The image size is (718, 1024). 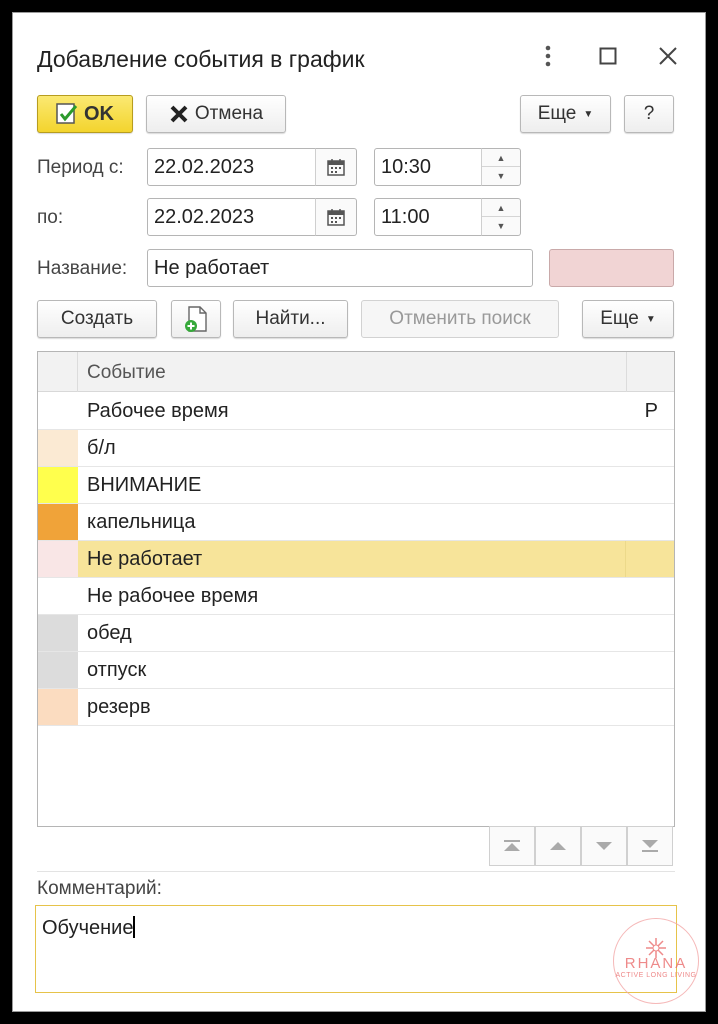 What do you see at coordinates (67, 114) in the screenshot?
I see `ok-check-icon` at bounding box center [67, 114].